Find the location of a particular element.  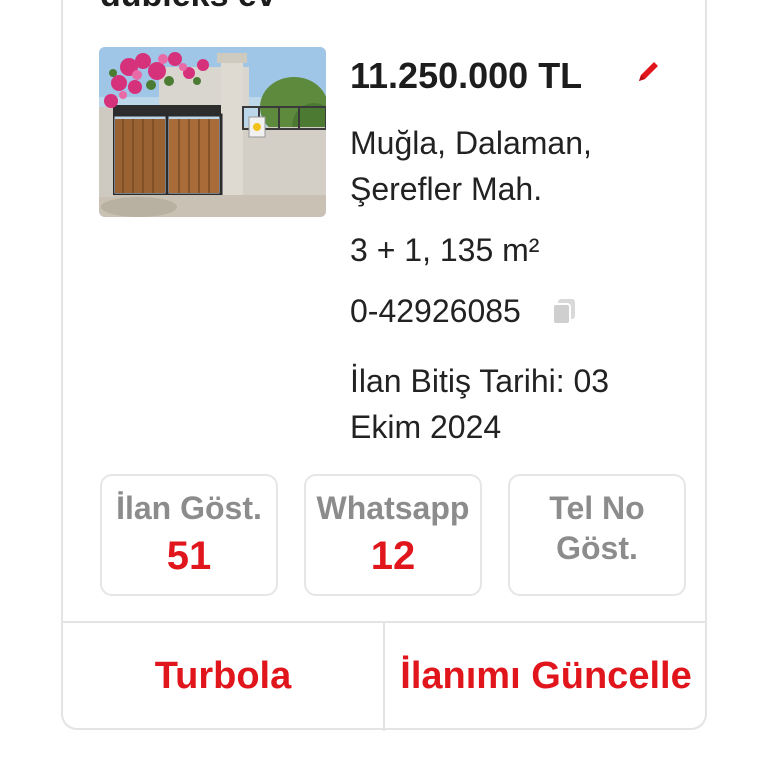

listing-photo is located at coordinates (212, 132).